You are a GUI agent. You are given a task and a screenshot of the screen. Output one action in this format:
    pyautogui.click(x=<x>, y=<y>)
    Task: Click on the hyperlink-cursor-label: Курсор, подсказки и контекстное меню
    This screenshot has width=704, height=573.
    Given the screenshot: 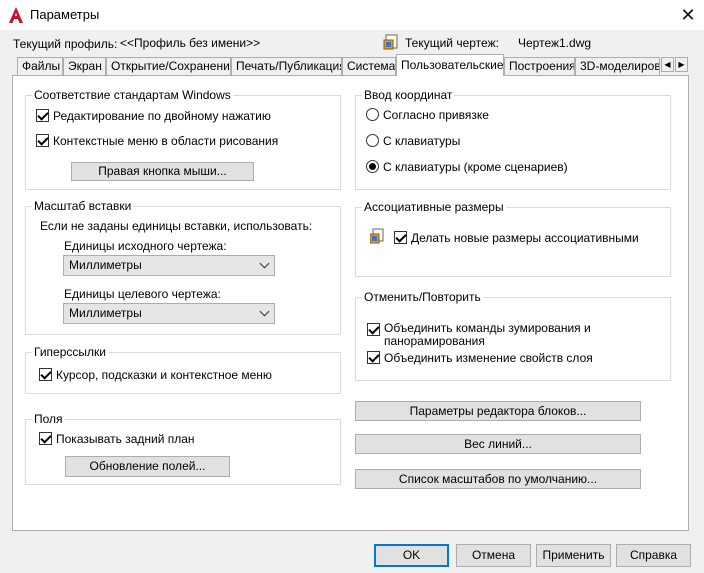 What is the action you would take?
    pyautogui.click(x=164, y=375)
    